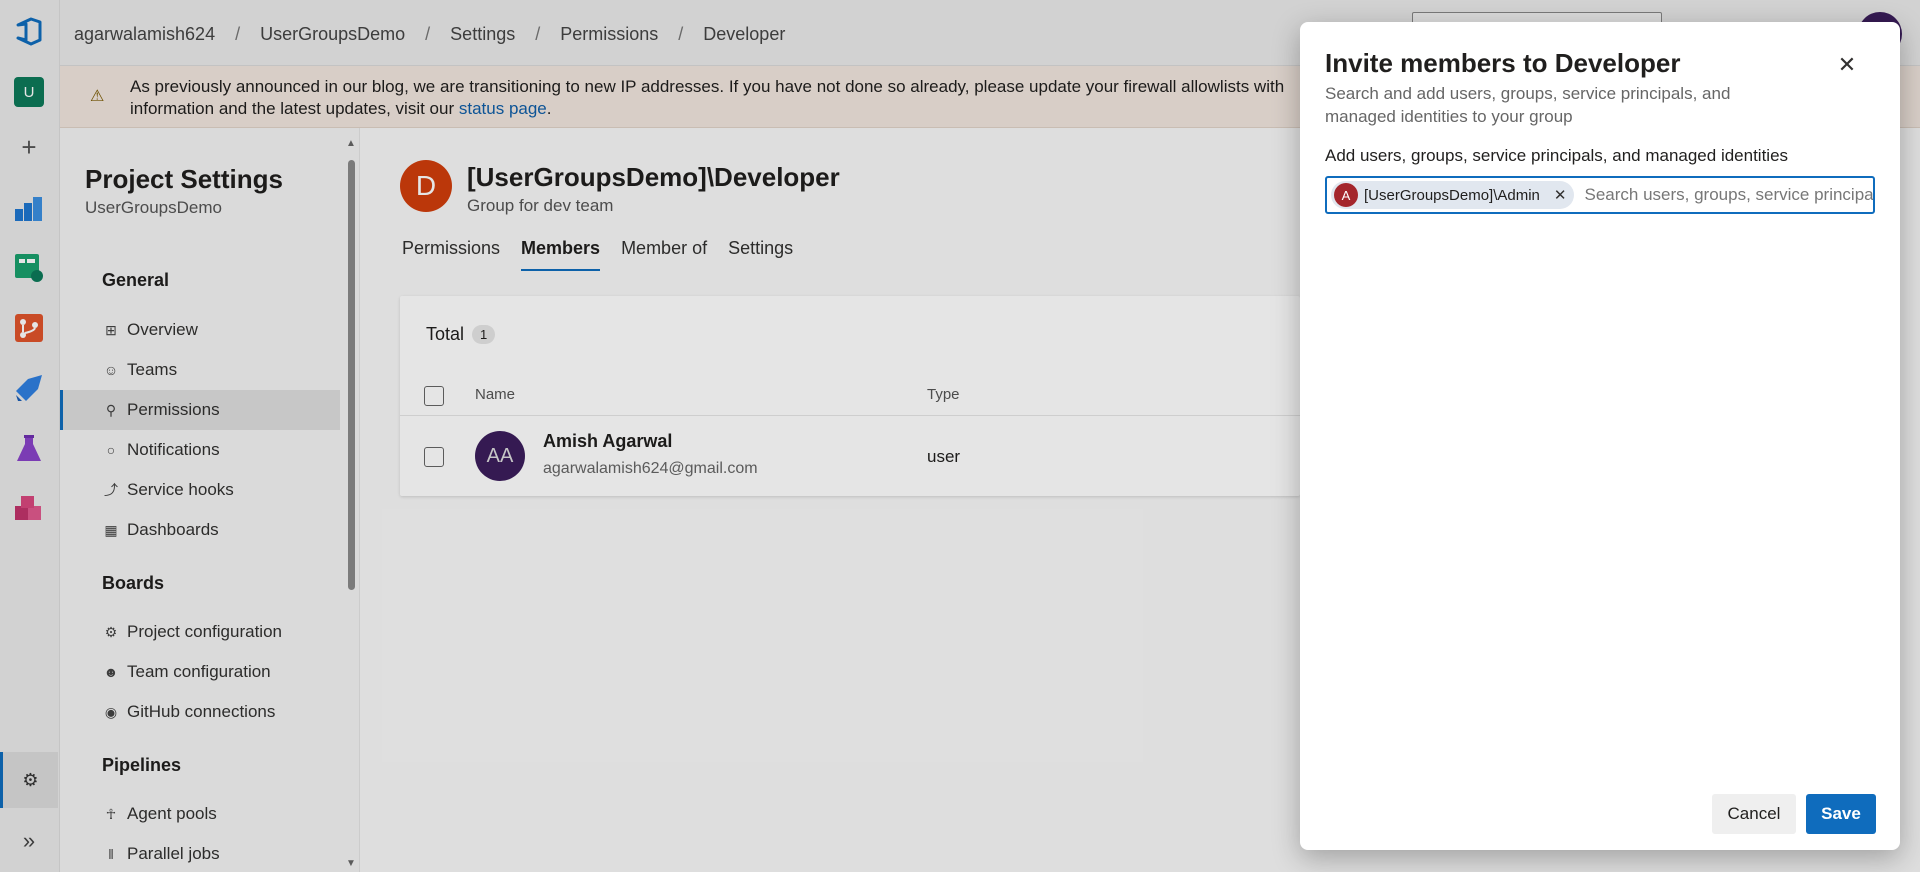  I want to click on dialog-title: Invite members to Developer, so click(1503, 63).